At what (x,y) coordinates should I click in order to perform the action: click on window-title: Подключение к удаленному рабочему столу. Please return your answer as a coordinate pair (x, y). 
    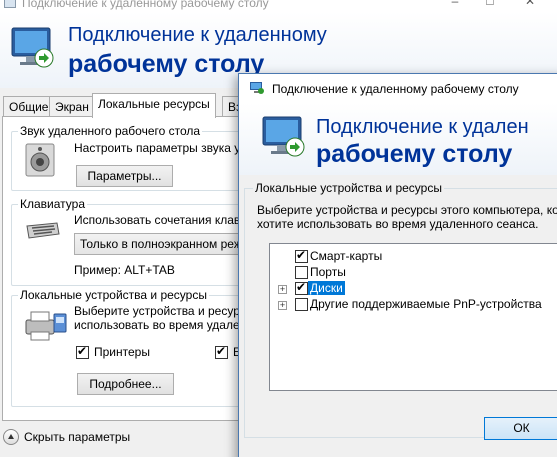
    Looking at the image, I should click on (145, 5).